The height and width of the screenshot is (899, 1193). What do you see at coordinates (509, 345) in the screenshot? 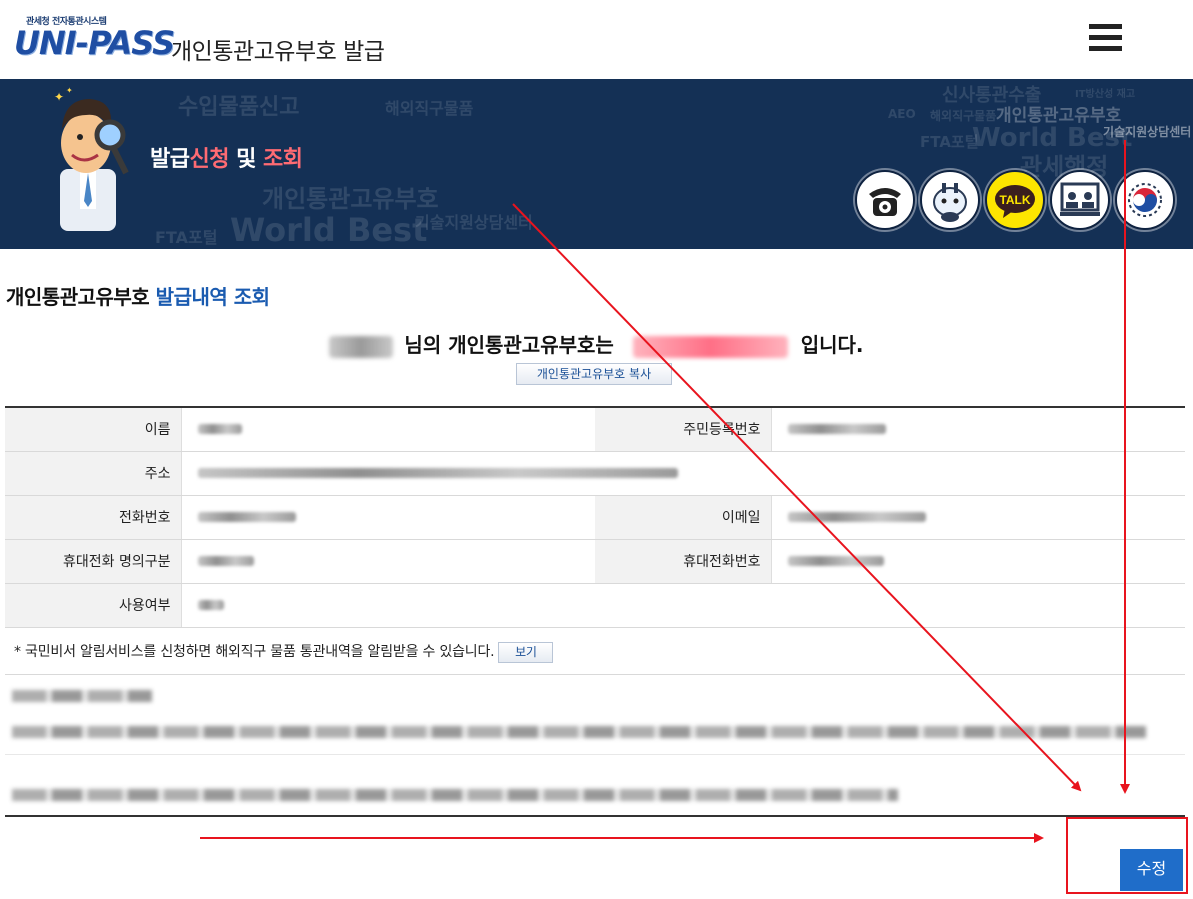
I see `result-text: 님의 개인통관고유부호는` at bounding box center [509, 345].